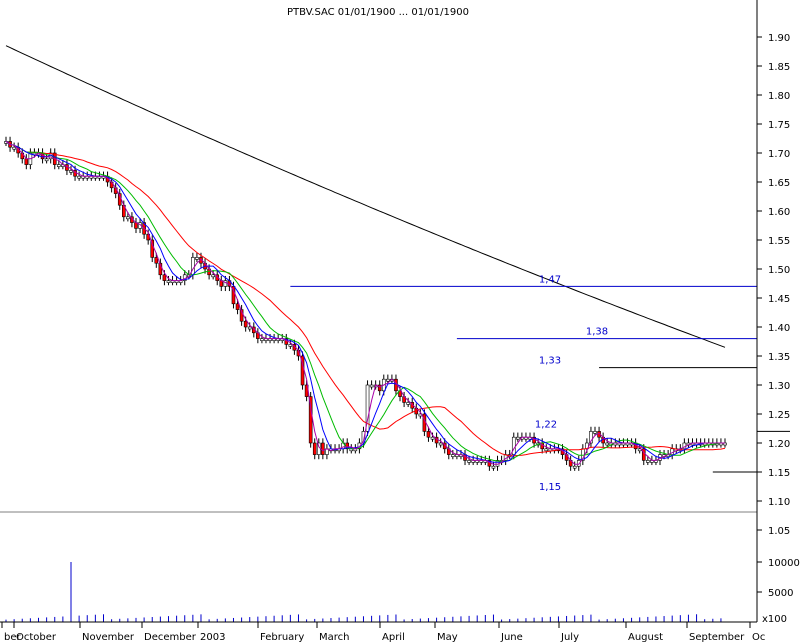 This screenshot has width=805, height=643. Describe the element at coordinates (550, 361) in the screenshot. I see `level-label: 1,33` at that location.